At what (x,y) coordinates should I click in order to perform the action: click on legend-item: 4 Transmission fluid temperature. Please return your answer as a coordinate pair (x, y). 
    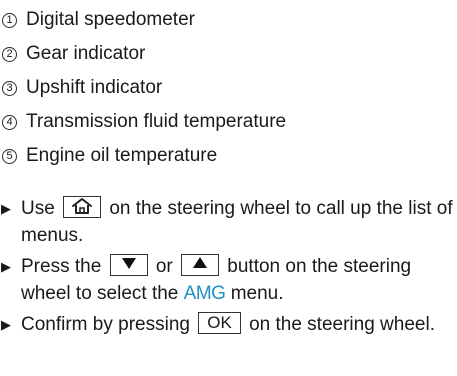
    Looking at the image, I should click on (143, 122).